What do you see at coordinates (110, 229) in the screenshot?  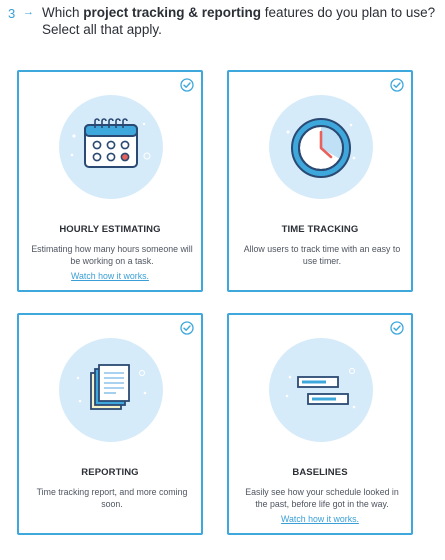 I see `card-title: HOURLY ESTIMATING` at bounding box center [110, 229].